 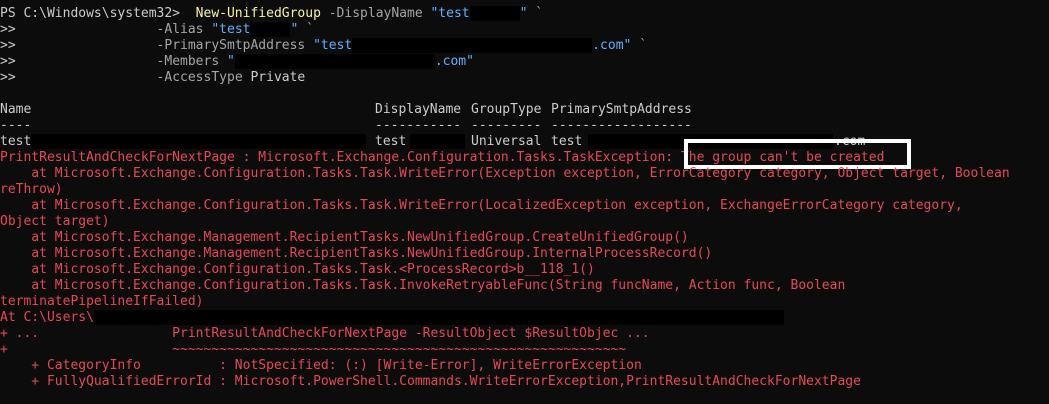 What do you see at coordinates (31, 189) in the screenshot?
I see `error-line-3: reThrow)` at bounding box center [31, 189].